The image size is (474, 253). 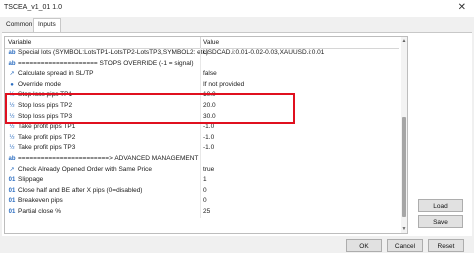 I want to click on scroll-thumb, so click(x=404, y=167).